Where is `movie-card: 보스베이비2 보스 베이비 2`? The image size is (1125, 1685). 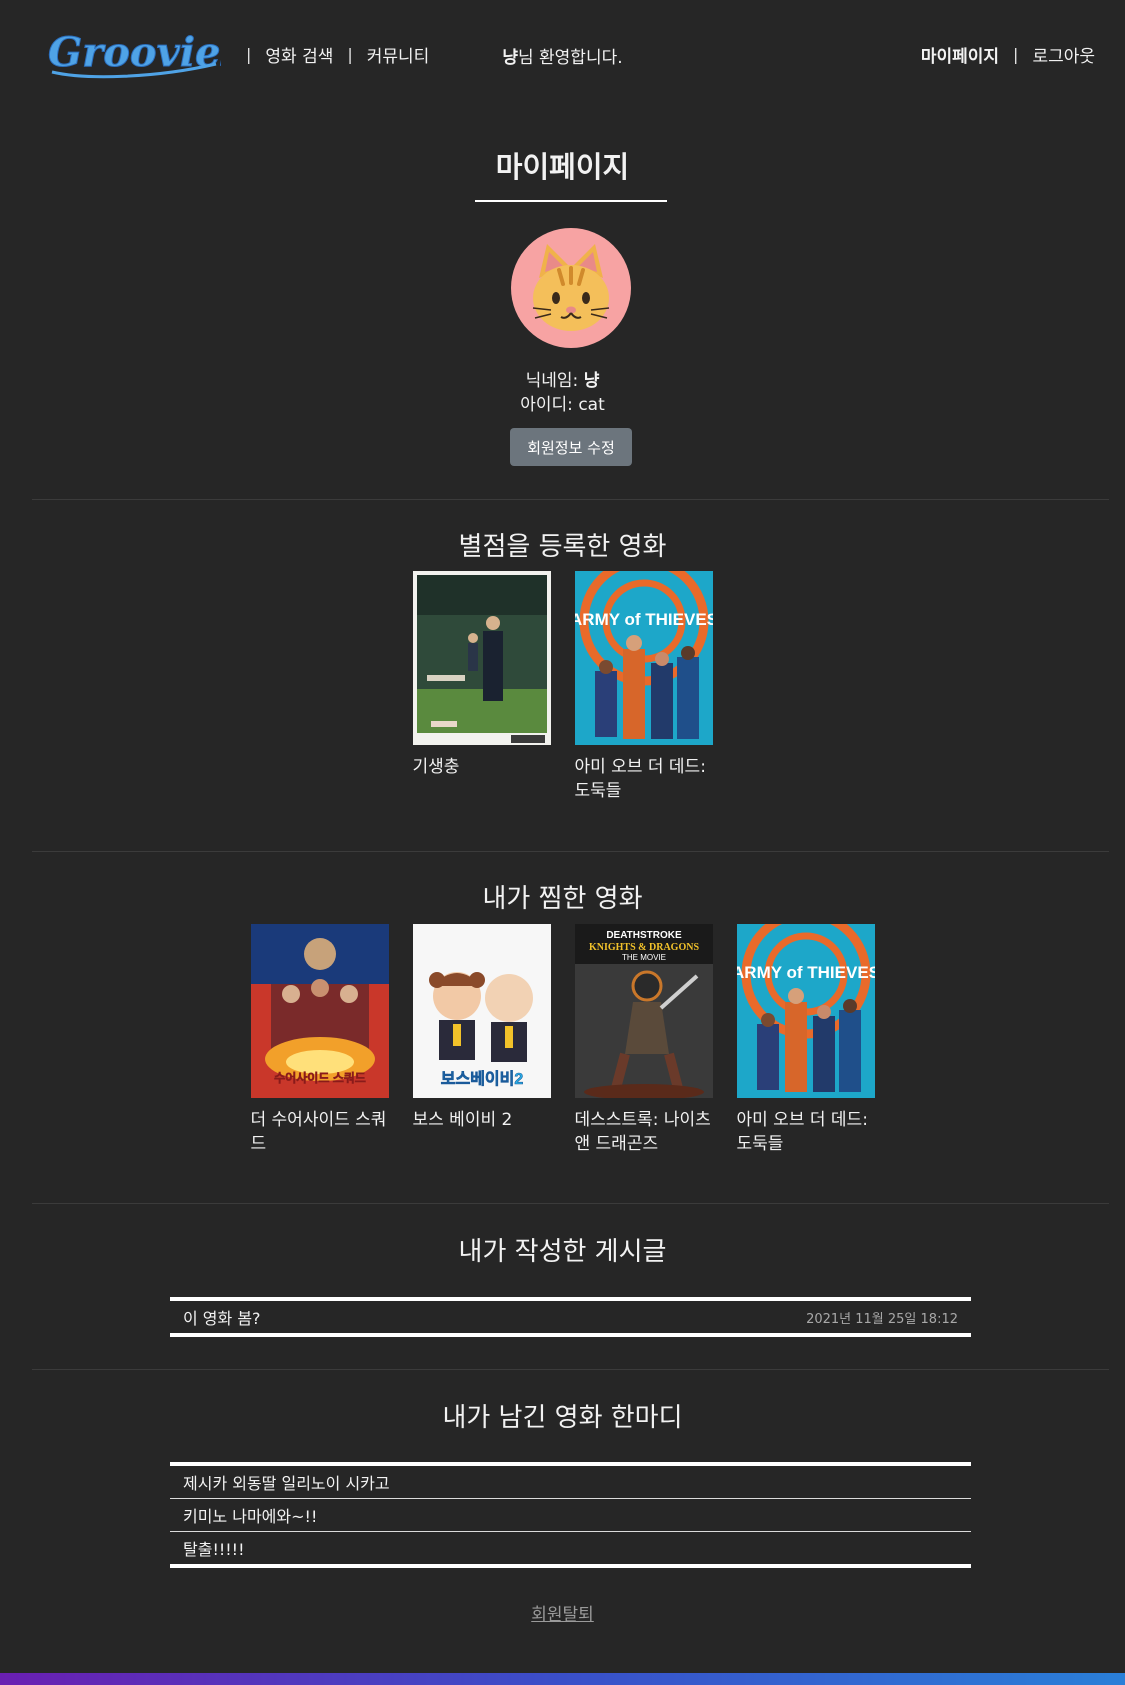 movie-card: 보스베이비2 보스 베이비 2 is located at coordinates (481, 1040).